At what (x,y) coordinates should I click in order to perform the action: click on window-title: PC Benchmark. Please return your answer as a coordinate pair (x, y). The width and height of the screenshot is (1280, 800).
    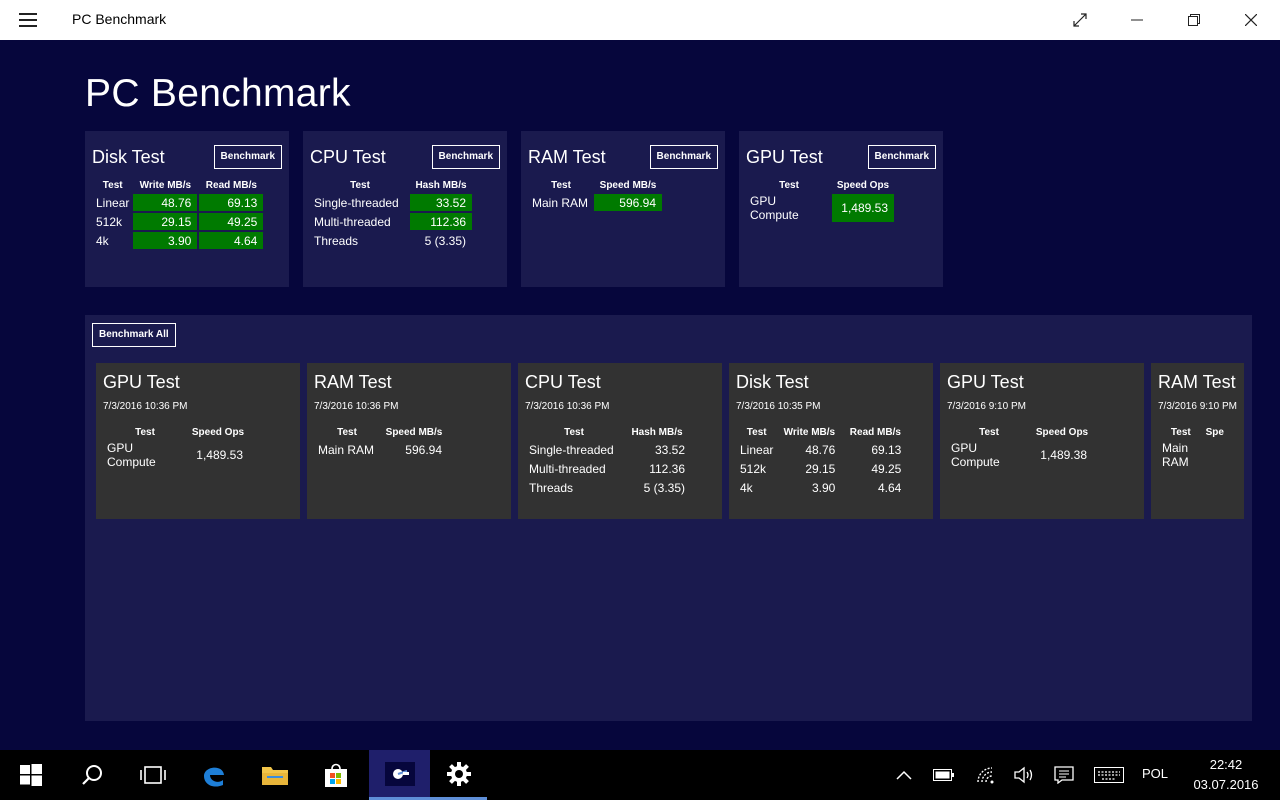
    Looking at the image, I should click on (119, 19).